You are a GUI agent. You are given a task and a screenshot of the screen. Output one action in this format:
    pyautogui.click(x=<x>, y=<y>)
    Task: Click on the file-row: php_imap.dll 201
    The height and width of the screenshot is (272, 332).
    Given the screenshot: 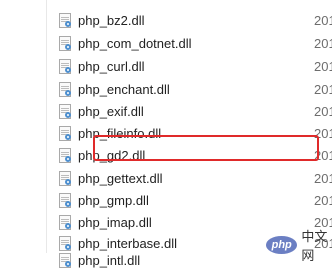 What is the action you would take?
    pyautogui.click(x=189, y=223)
    